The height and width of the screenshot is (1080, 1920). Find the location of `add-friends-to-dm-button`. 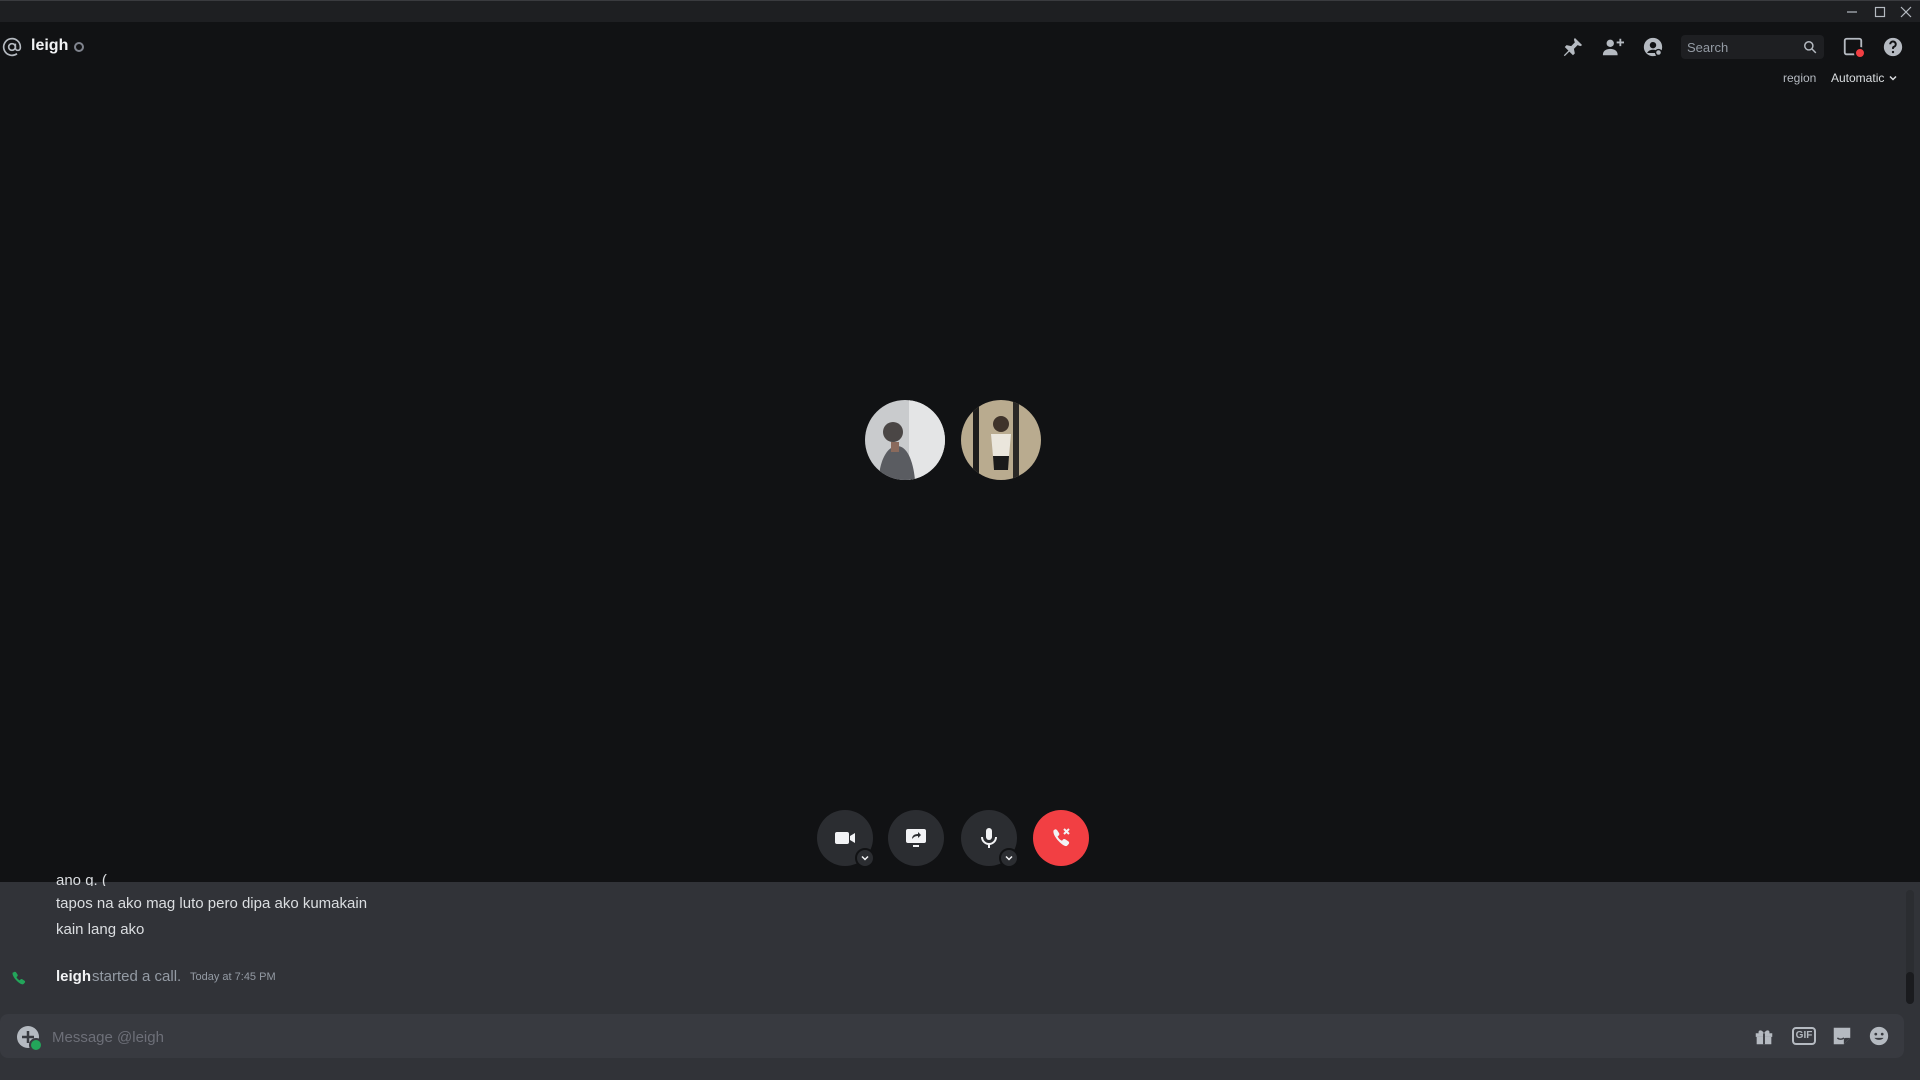

add-friends-to-dm-button is located at coordinates (1613, 47).